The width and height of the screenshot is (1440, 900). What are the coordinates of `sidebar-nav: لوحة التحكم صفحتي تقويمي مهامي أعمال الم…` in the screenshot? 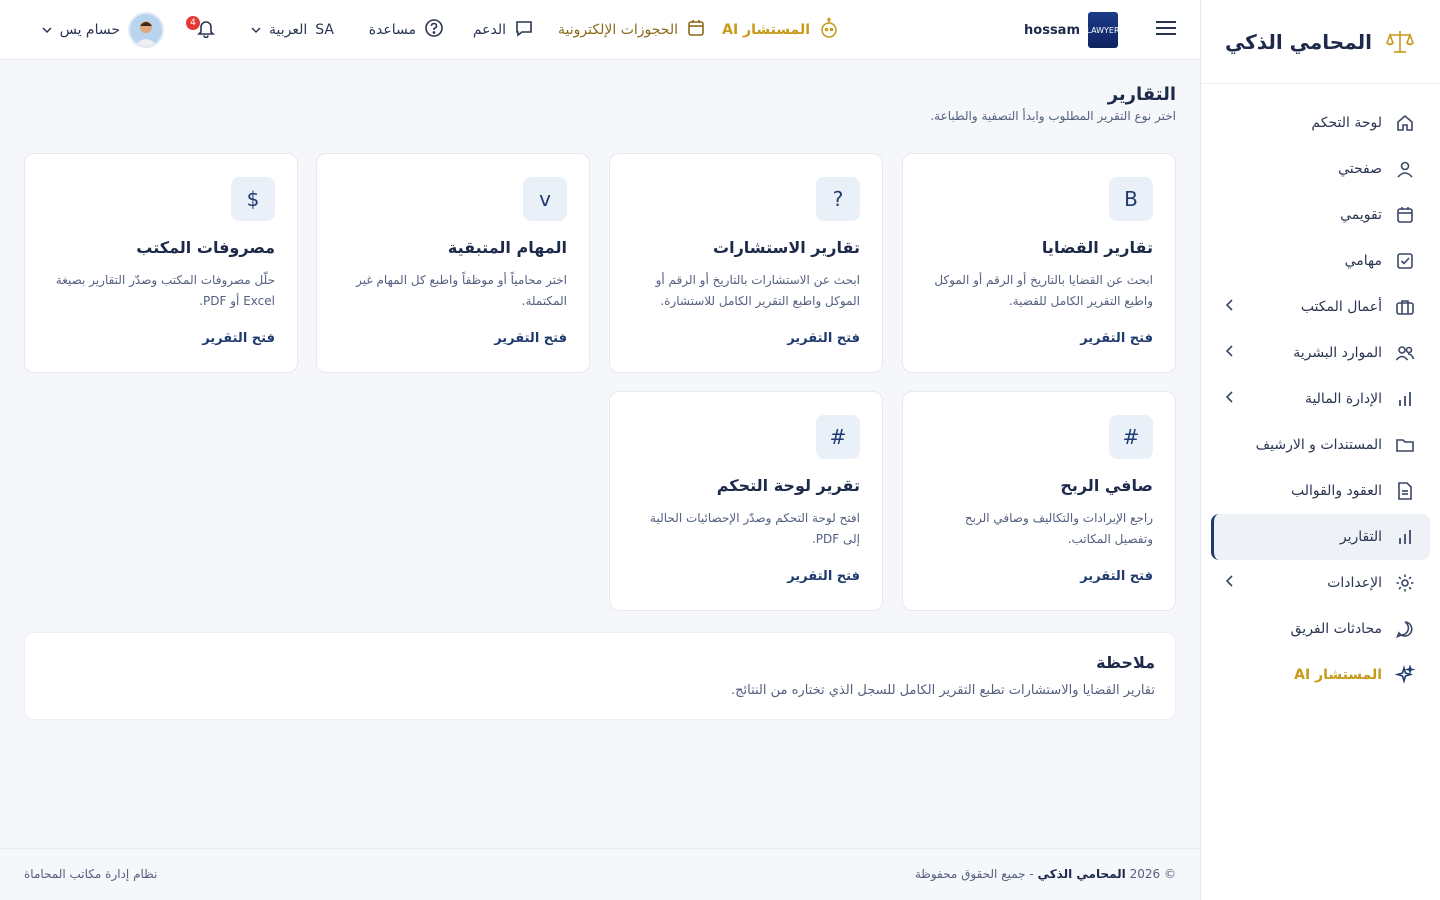 It's located at (1320, 391).